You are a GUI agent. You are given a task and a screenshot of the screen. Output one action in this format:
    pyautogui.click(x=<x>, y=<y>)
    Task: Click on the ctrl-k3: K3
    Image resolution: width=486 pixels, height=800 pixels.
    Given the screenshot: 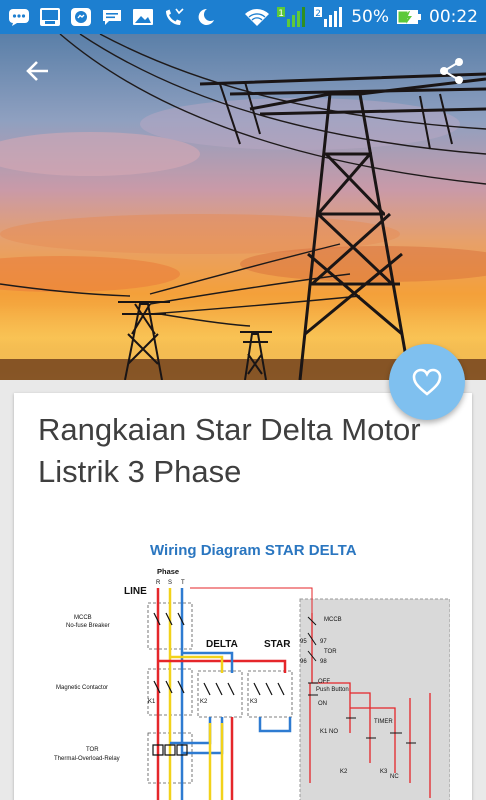 What is the action you would take?
    pyautogui.click(x=384, y=772)
    